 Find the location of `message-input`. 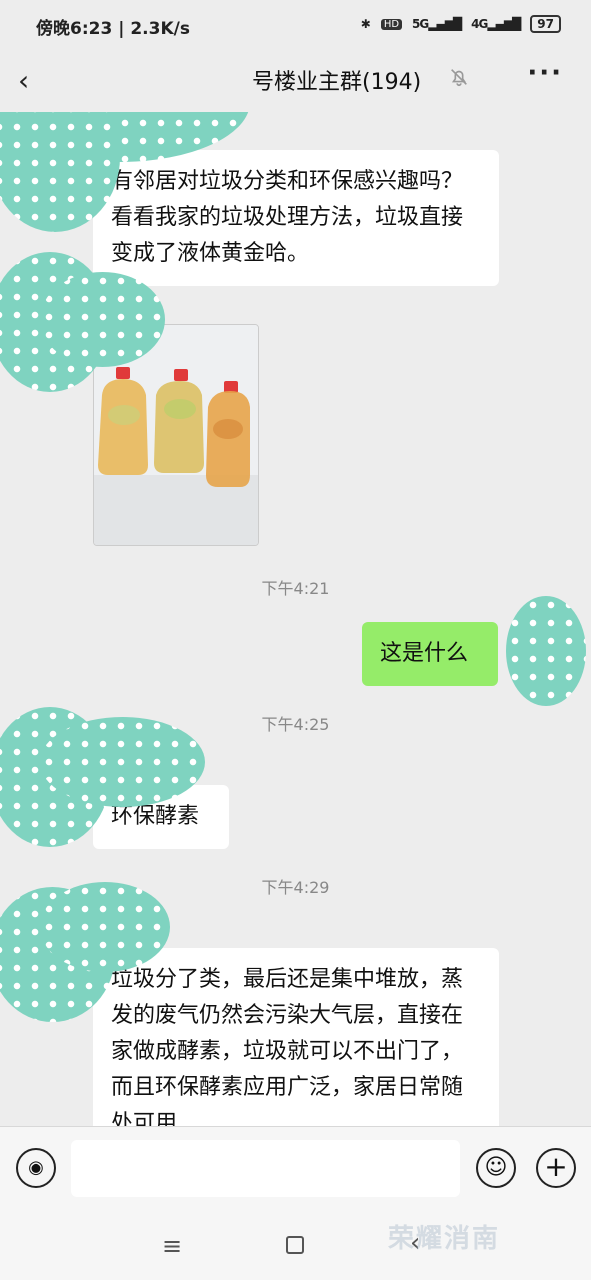

message-input is located at coordinates (265, 1168).